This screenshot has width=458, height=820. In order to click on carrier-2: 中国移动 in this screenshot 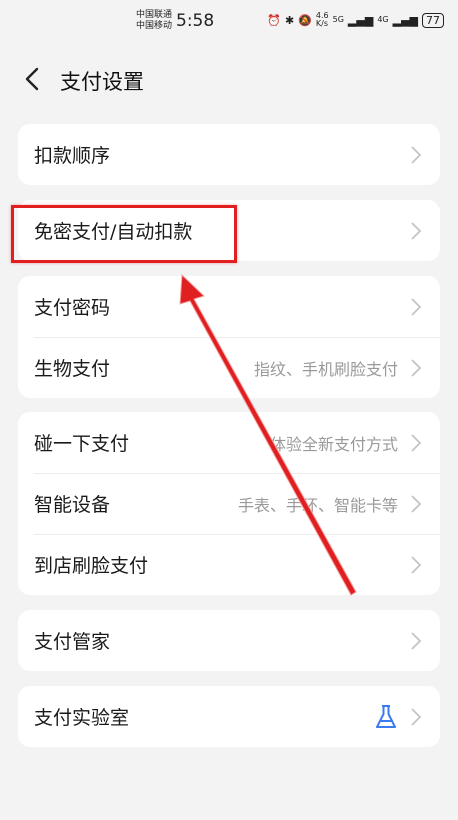, I will do `click(154, 26)`.